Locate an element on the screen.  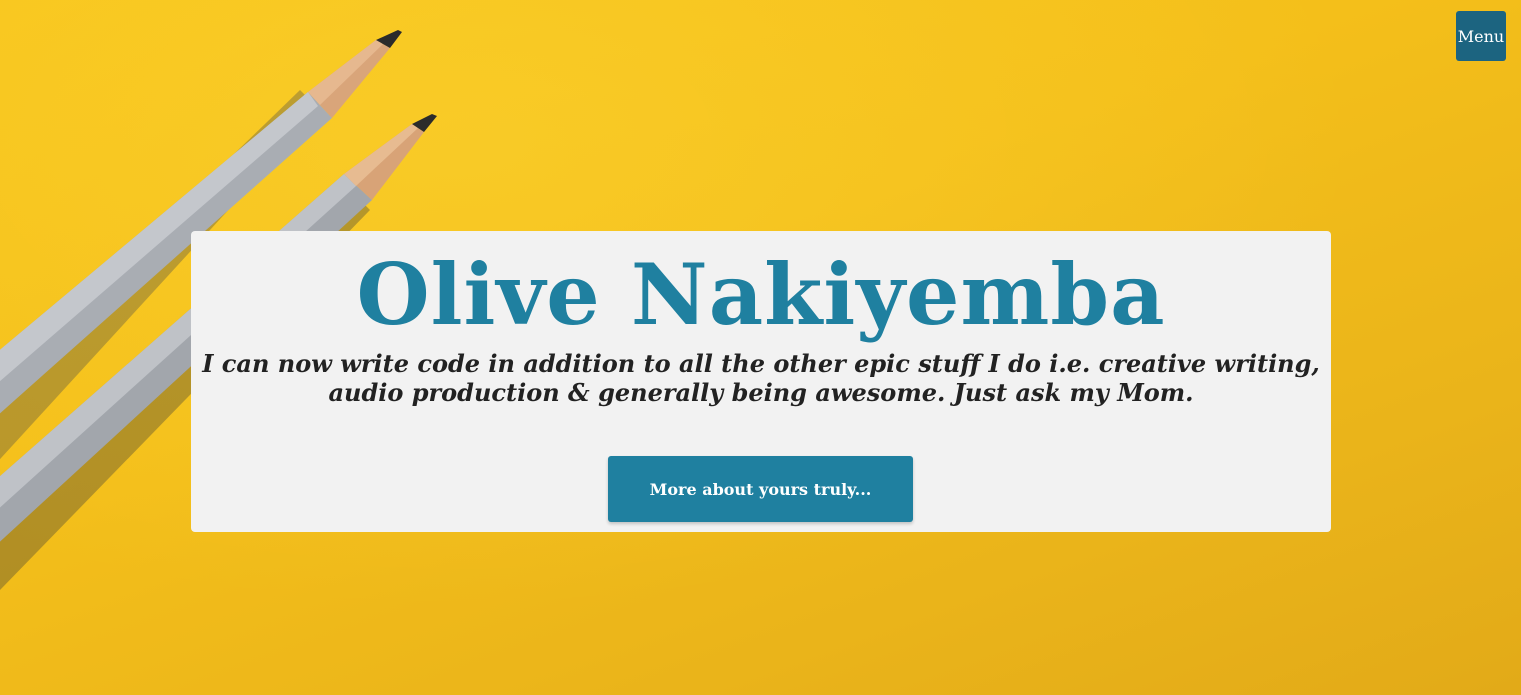
menu-button: Menu is located at coordinates (1481, 36).